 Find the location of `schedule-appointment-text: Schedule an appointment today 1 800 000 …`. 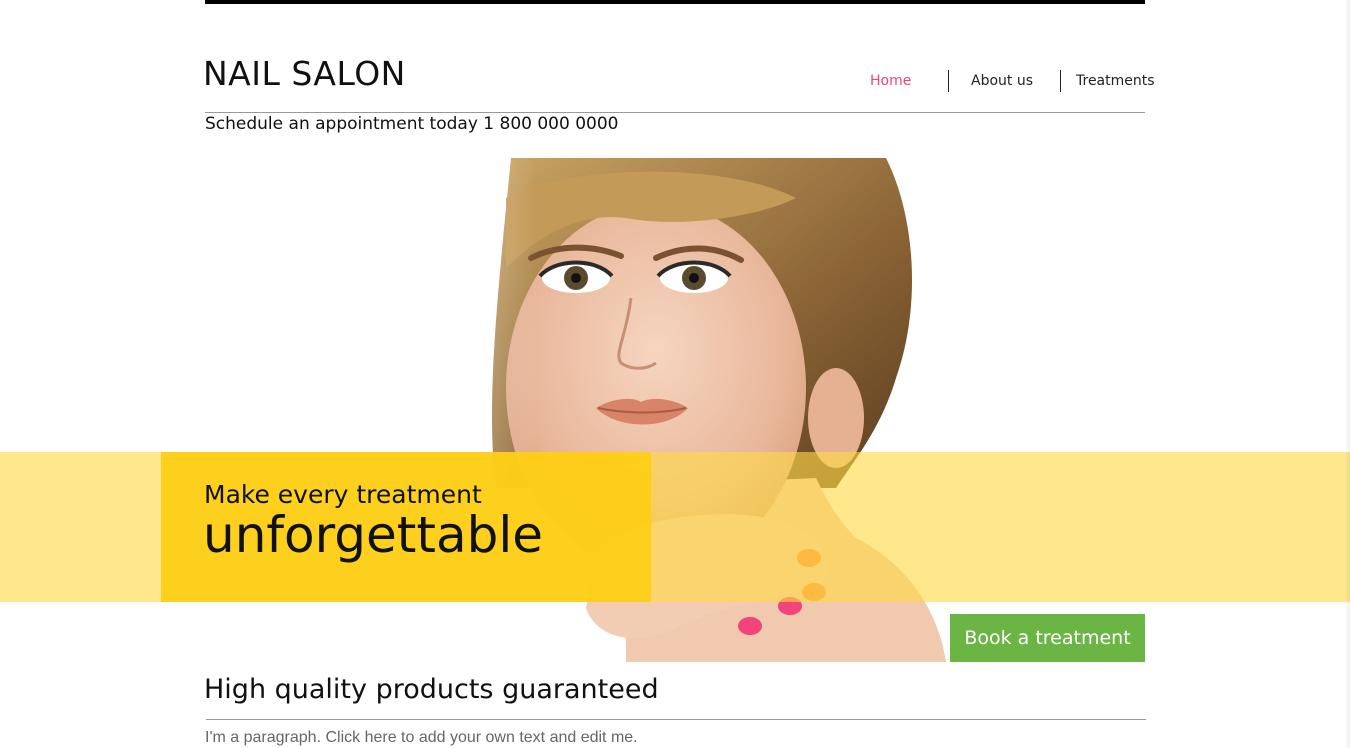

schedule-appointment-text: Schedule an appointment today 1 800 000 … is located at coordinates (412, 124).